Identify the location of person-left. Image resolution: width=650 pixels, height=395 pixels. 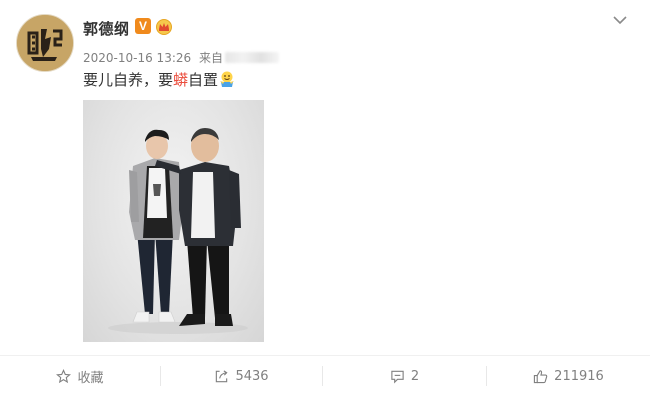
(156, 226).